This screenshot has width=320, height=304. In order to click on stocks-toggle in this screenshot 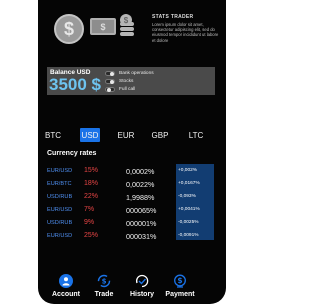, I will do `click(110, 81)`.